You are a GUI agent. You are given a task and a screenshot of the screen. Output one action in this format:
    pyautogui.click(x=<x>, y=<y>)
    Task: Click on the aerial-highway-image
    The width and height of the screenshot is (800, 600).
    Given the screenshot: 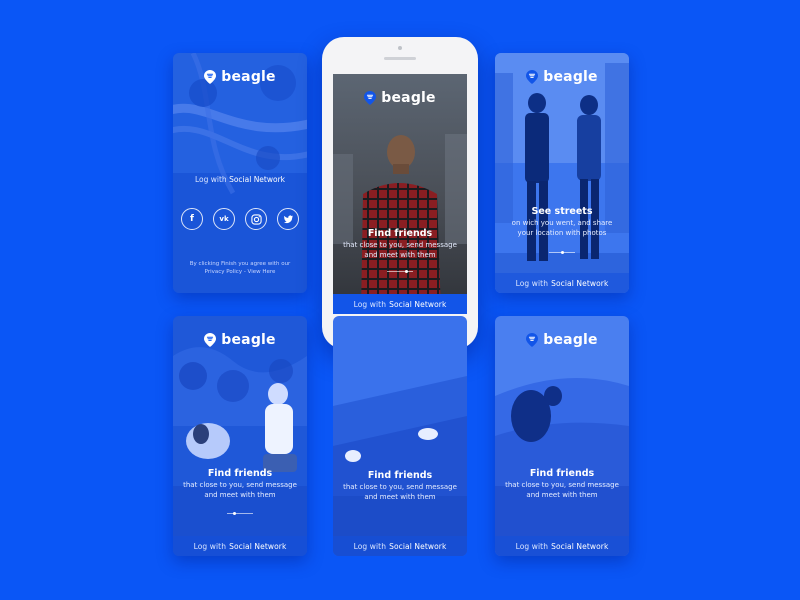 What is the action you would take?
    pyautogui.click(x=240, y=173)
    